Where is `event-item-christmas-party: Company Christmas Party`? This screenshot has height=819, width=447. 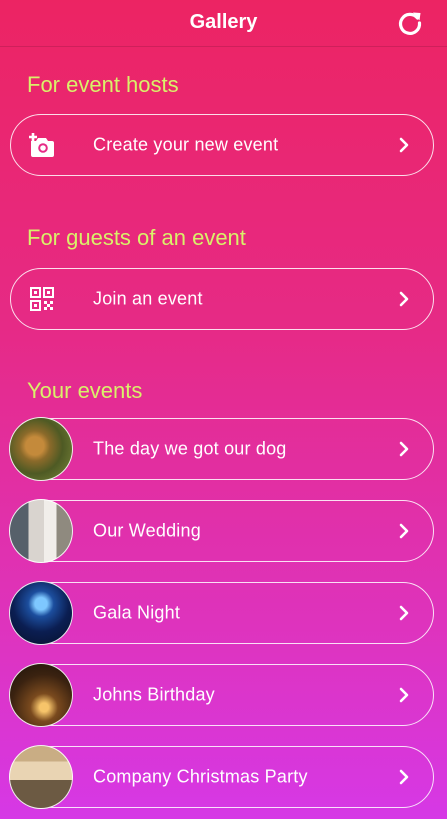 event-item-christmas-party: Company Christmas Party is located at coordinates (221, 777).